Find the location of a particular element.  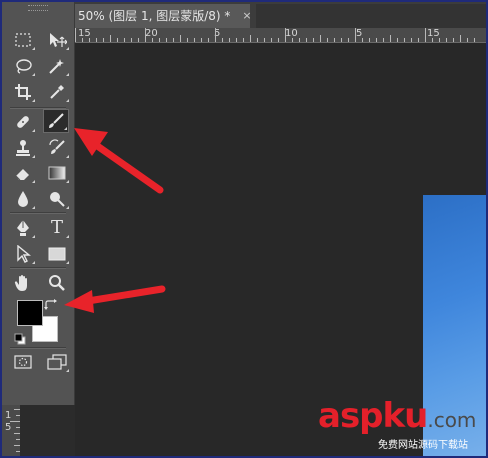

type-icon: T is located at coordinates (56, 227).